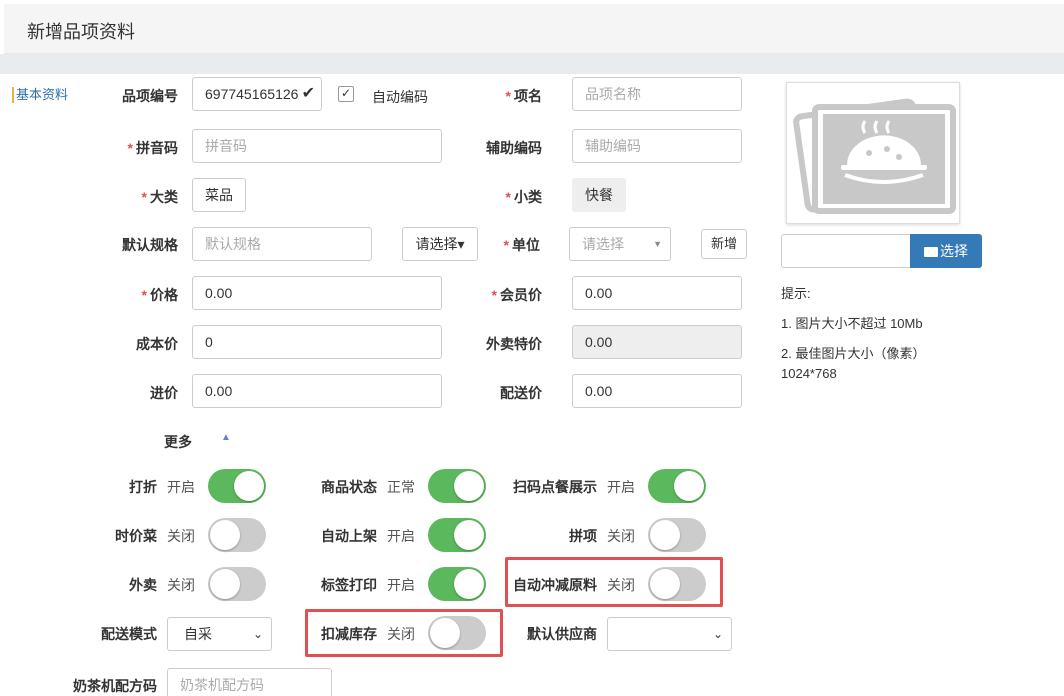 The image size is (1064, 696). I want to click on discount-switch, so click(237, 486).